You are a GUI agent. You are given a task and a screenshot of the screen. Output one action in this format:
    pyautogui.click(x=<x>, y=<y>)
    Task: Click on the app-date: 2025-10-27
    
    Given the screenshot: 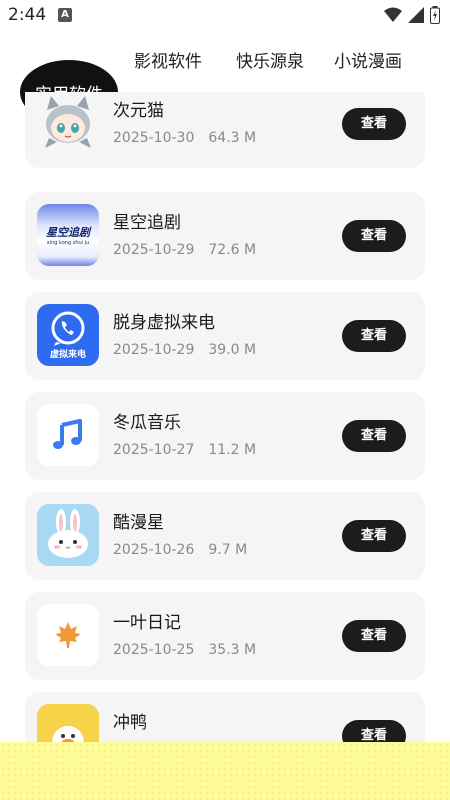 What is the action you would take?
    pyautogui.click(x=154, y=450)
    